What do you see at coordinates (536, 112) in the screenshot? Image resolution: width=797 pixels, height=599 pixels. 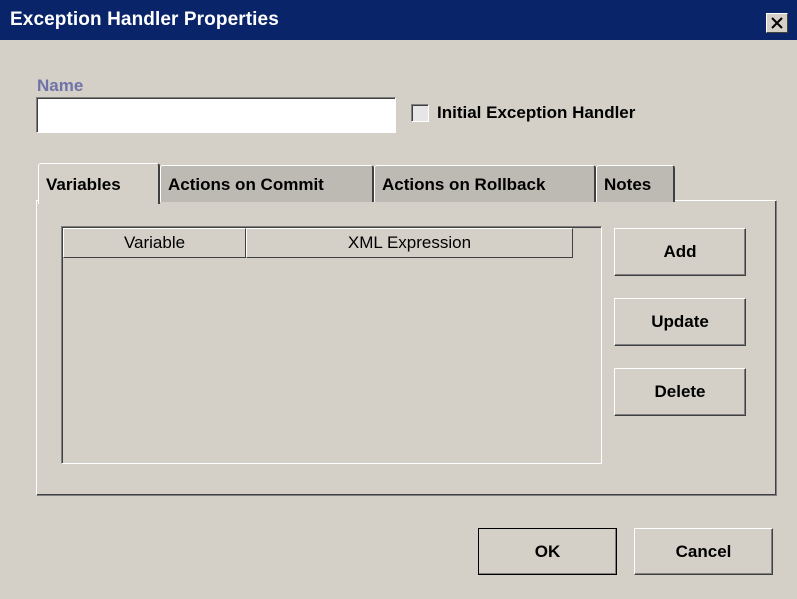 I see `initial-handler-label: Initial Exception Handler` at bounding box center [536, 112].